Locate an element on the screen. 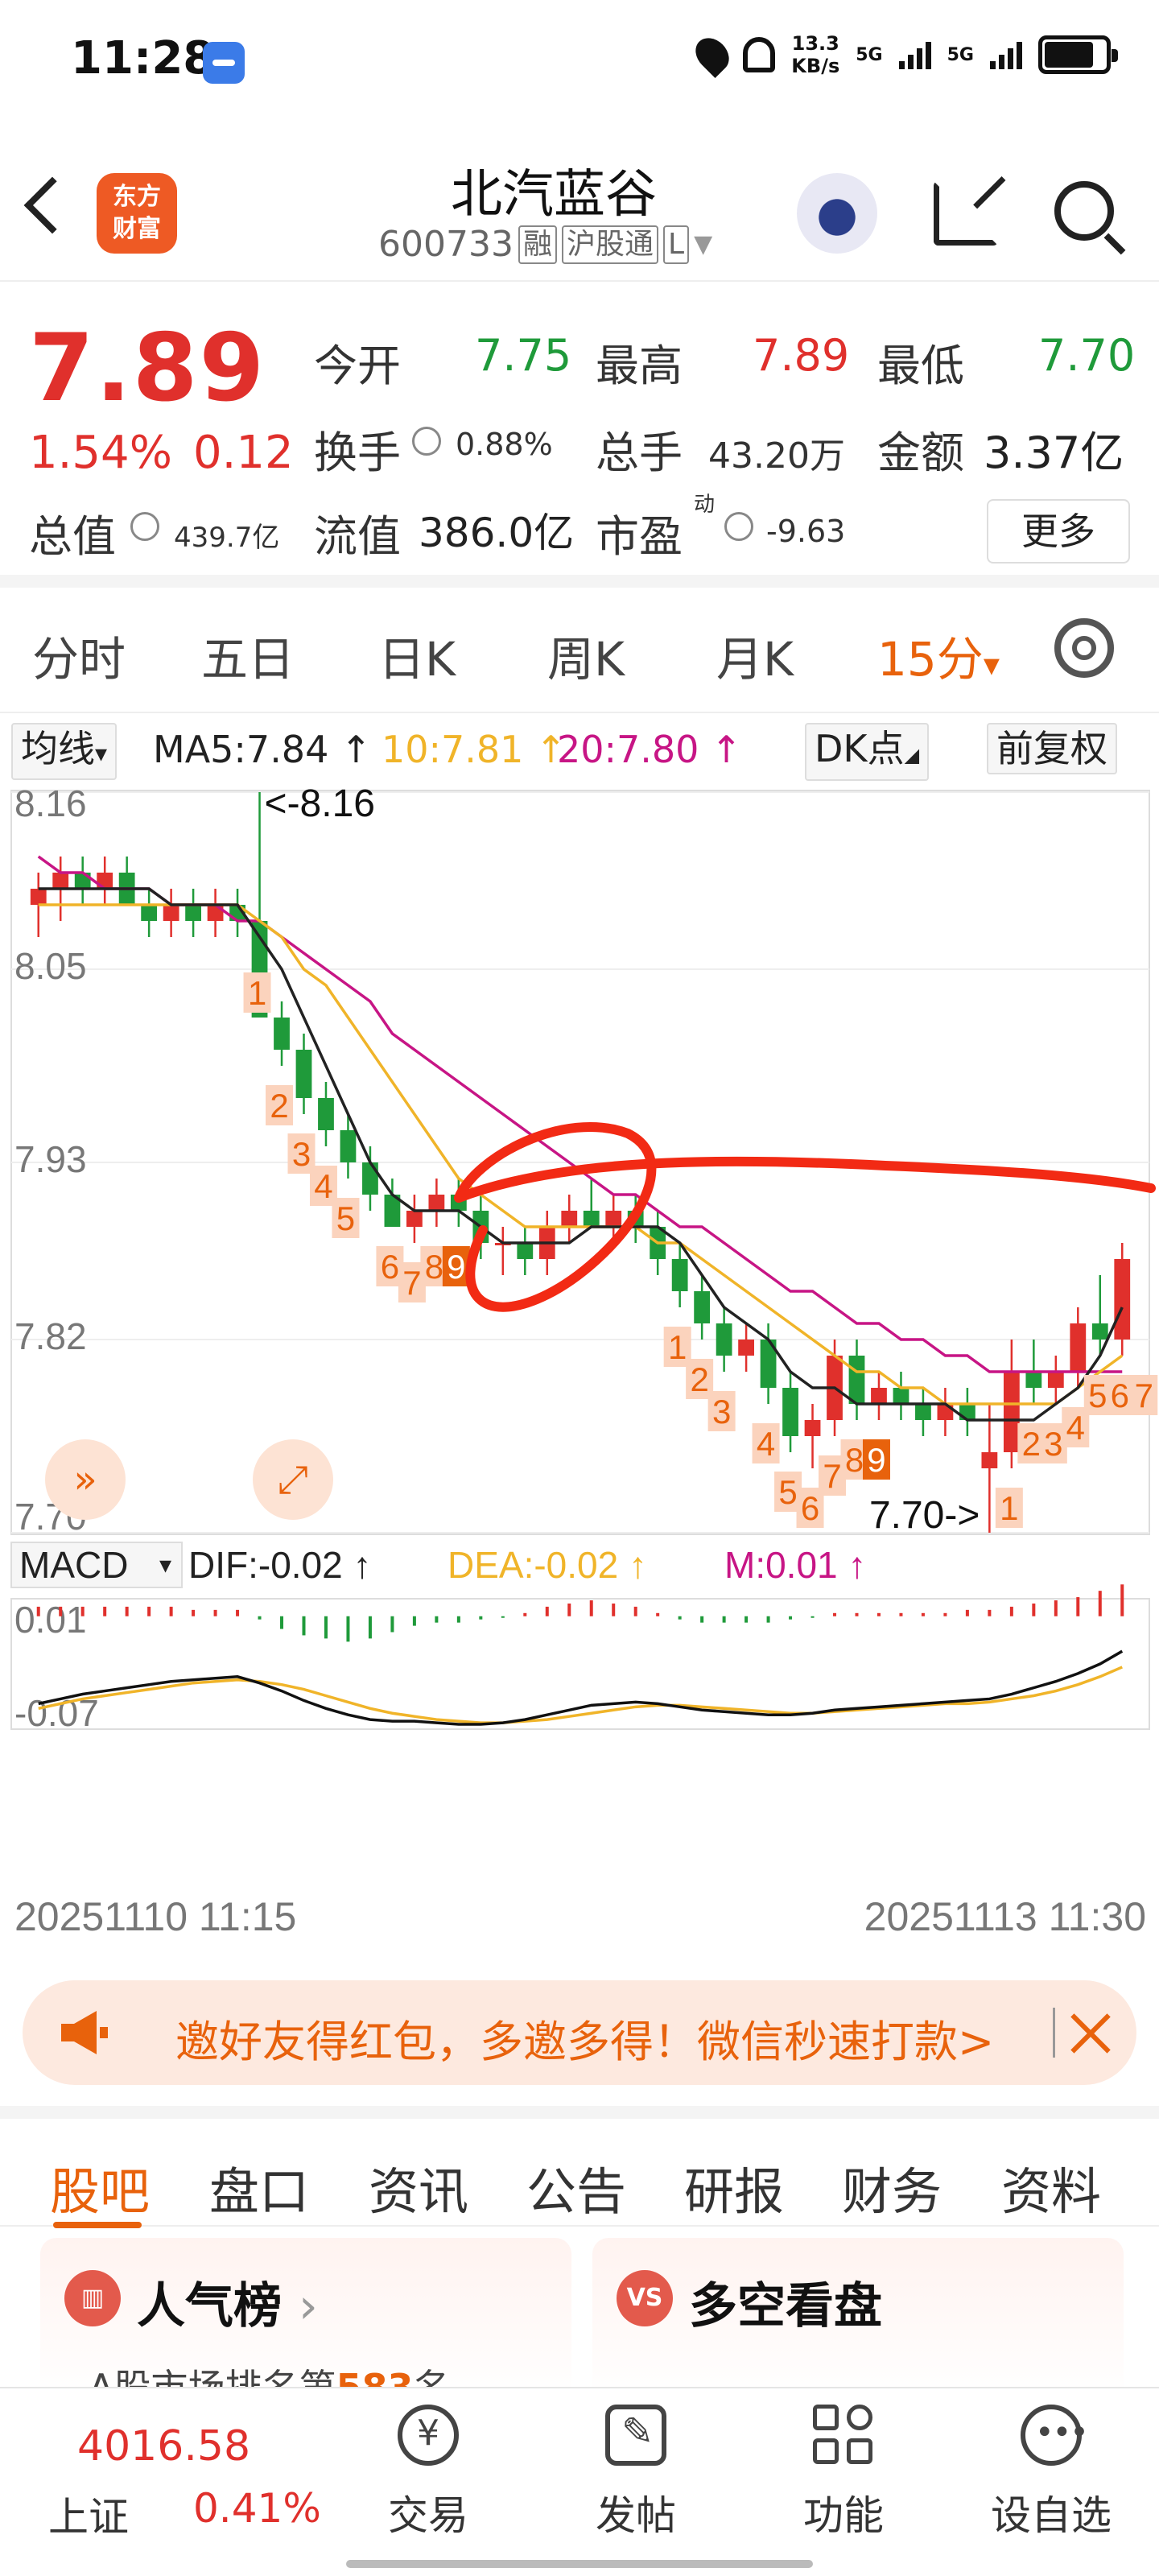  logo-line-2: 财富 is located at coordinates (137, 229).